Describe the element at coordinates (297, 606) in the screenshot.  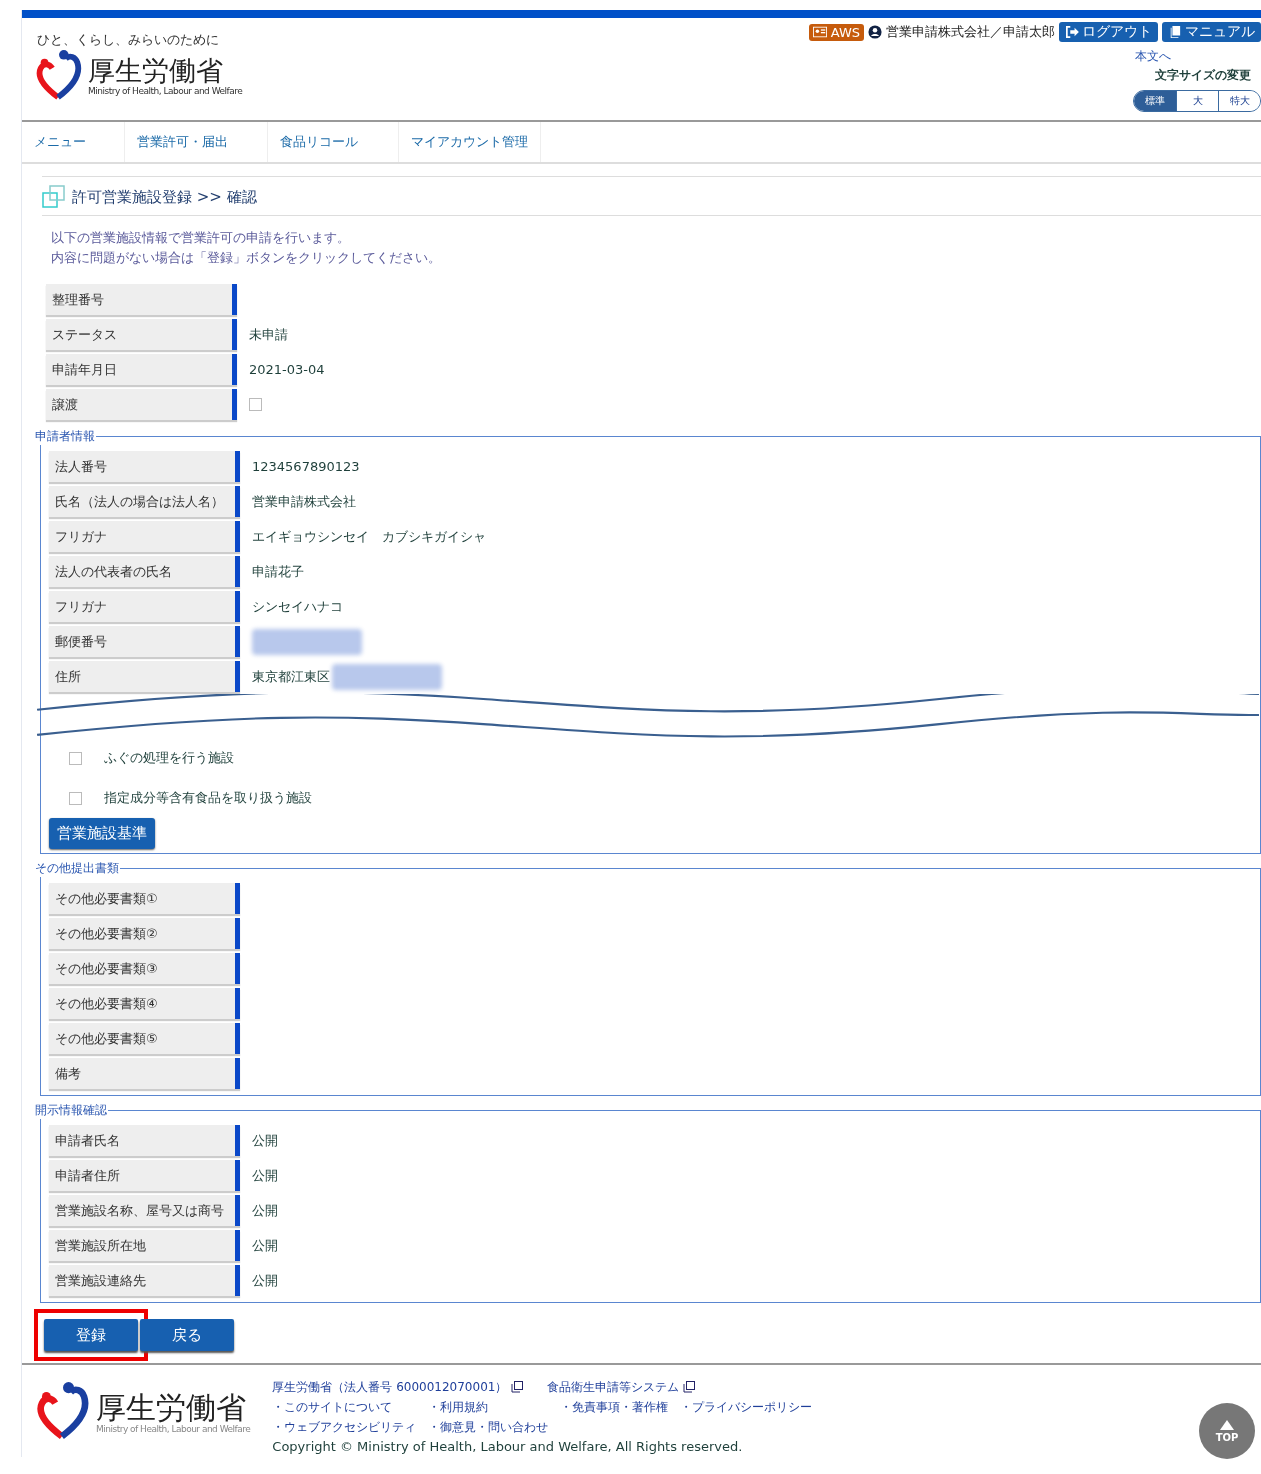
I see `field-value: シンセイハナコ` at that location.